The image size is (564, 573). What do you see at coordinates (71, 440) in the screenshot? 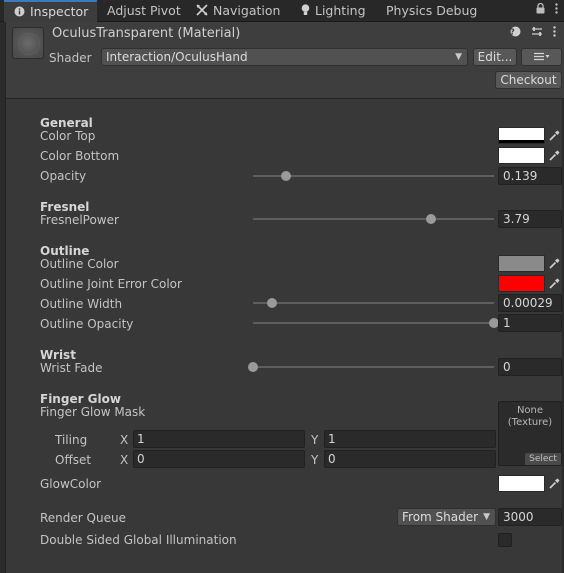
I see `tiling-label: Tiling` at bounding box center [71, 440].